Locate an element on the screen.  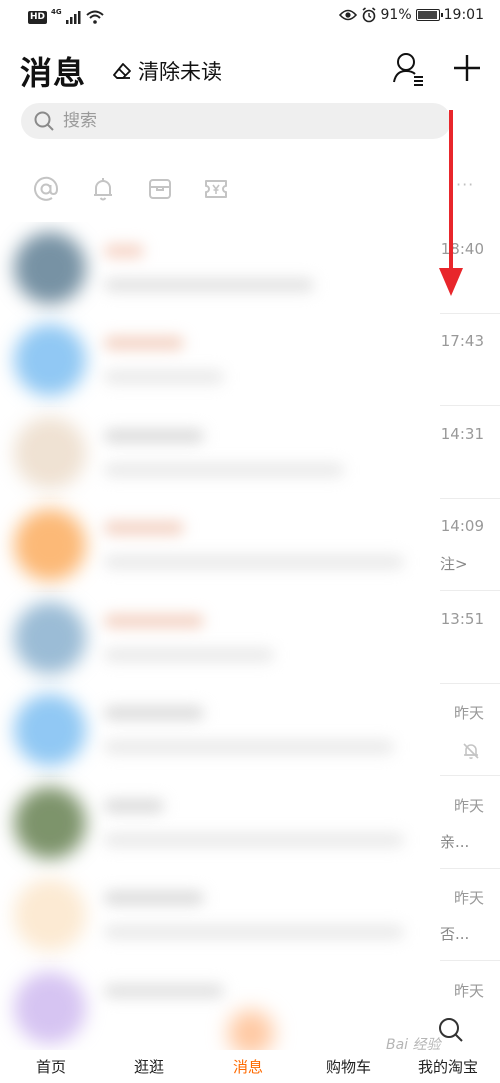
status-left: HD 4G is located at coordinates (66, 17).